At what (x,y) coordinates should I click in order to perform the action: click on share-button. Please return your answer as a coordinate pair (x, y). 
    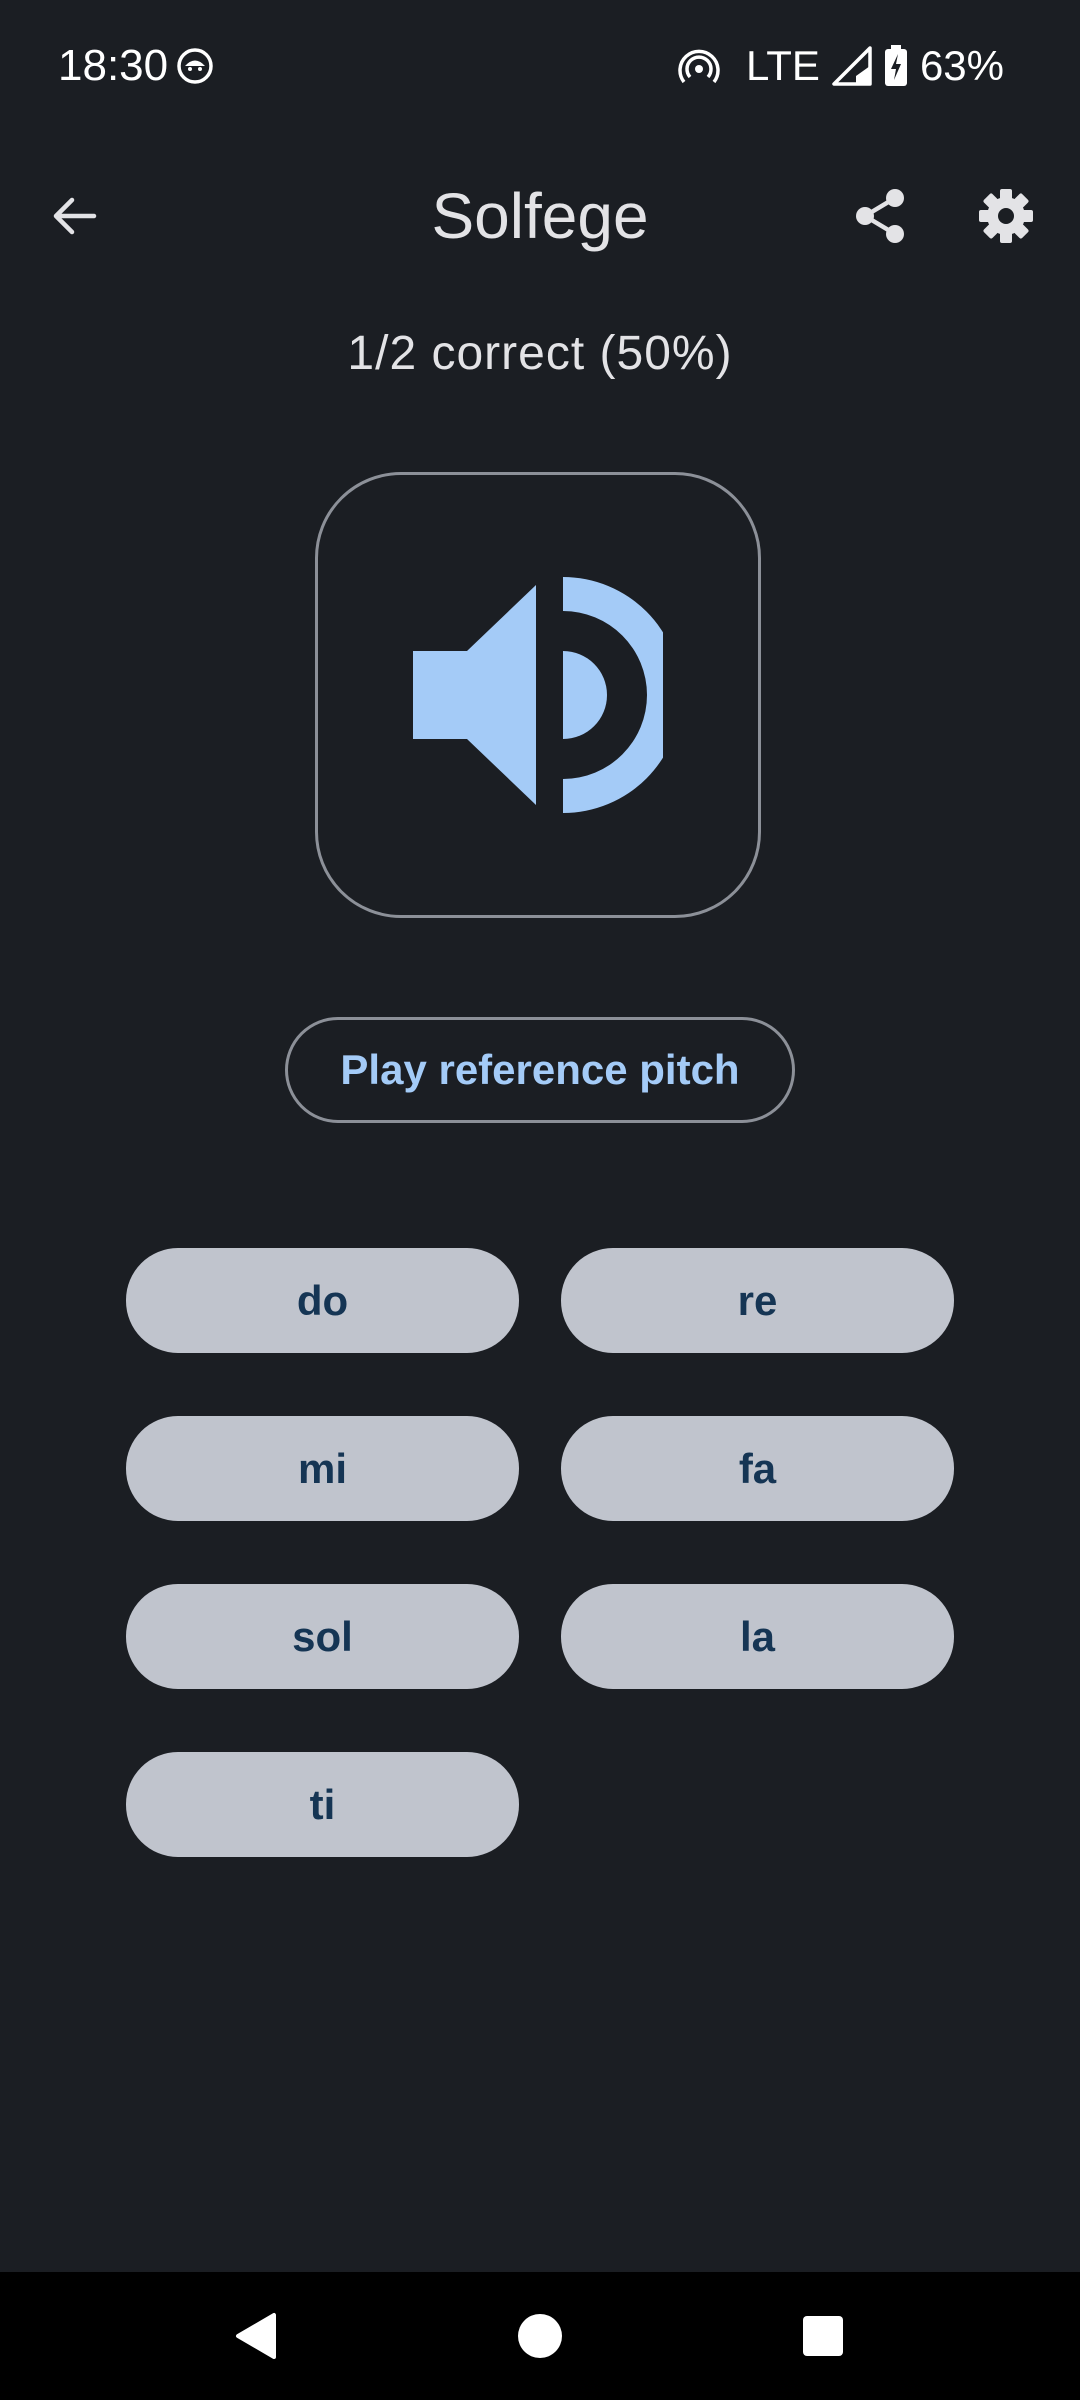
    Looking at the image, I should click on (880, 216).